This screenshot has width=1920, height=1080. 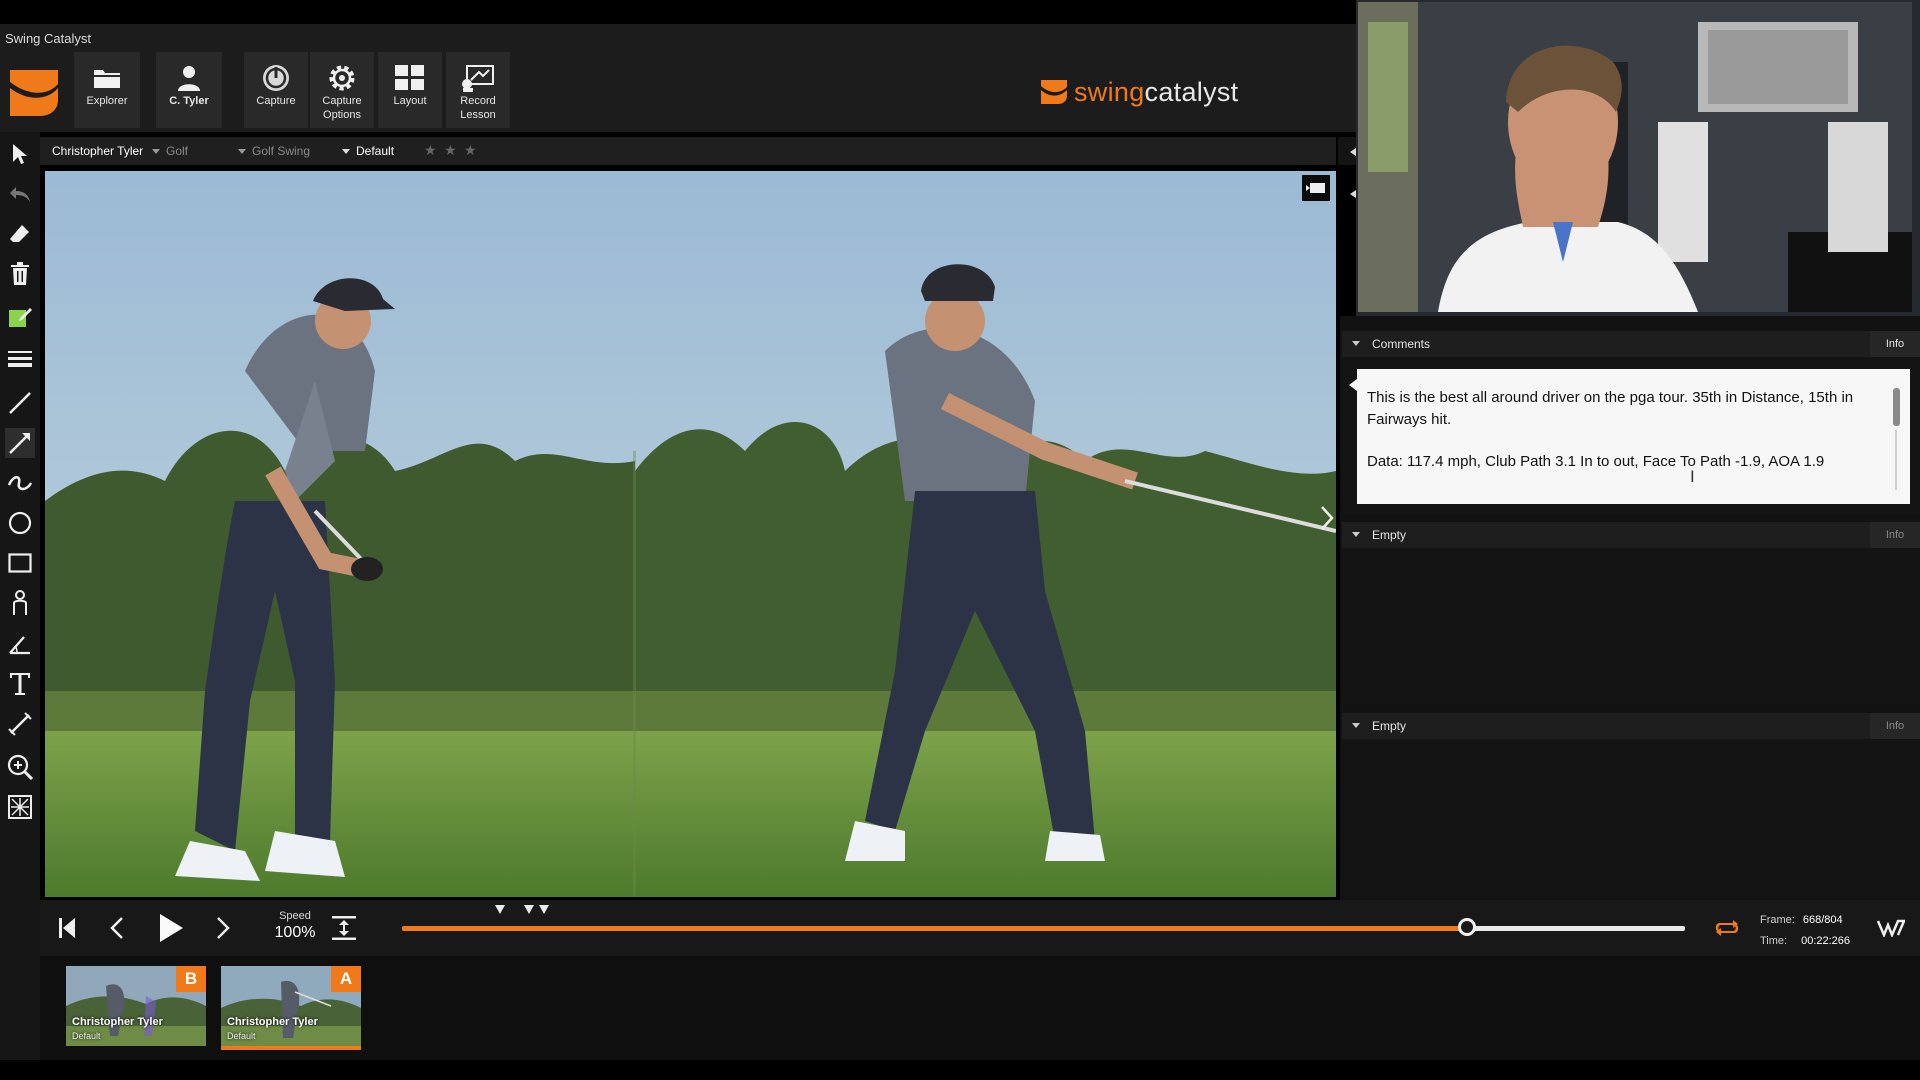 I want to click on chevron-left-icon, so click(x=116, y=928).